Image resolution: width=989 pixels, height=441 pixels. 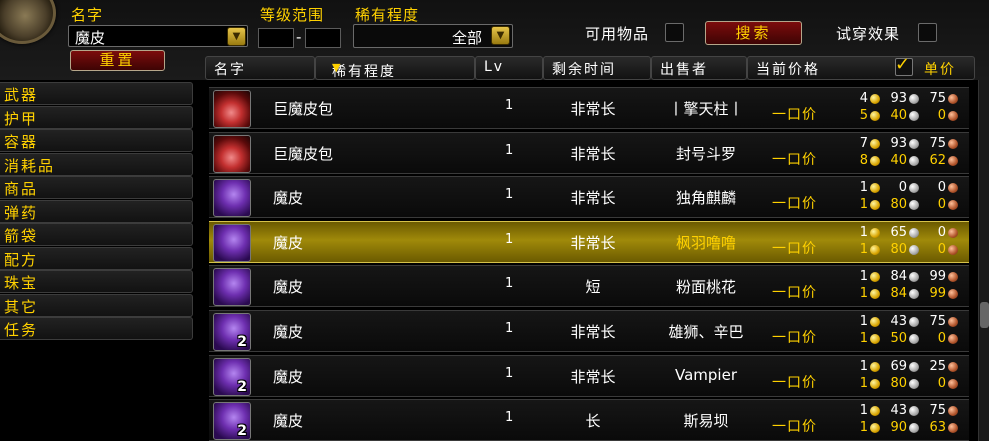 I want to click on usable-items-checkbox, so click(x=674, y=32).